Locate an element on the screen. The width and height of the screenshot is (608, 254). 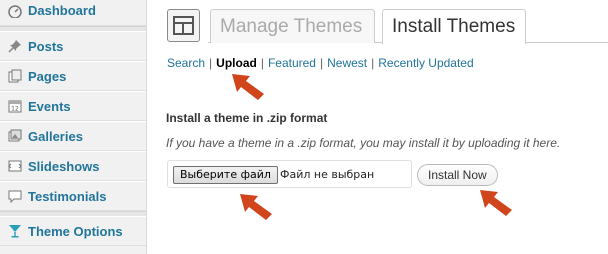
subnav-upload-current: Upload is located at coordinates (236, 63).